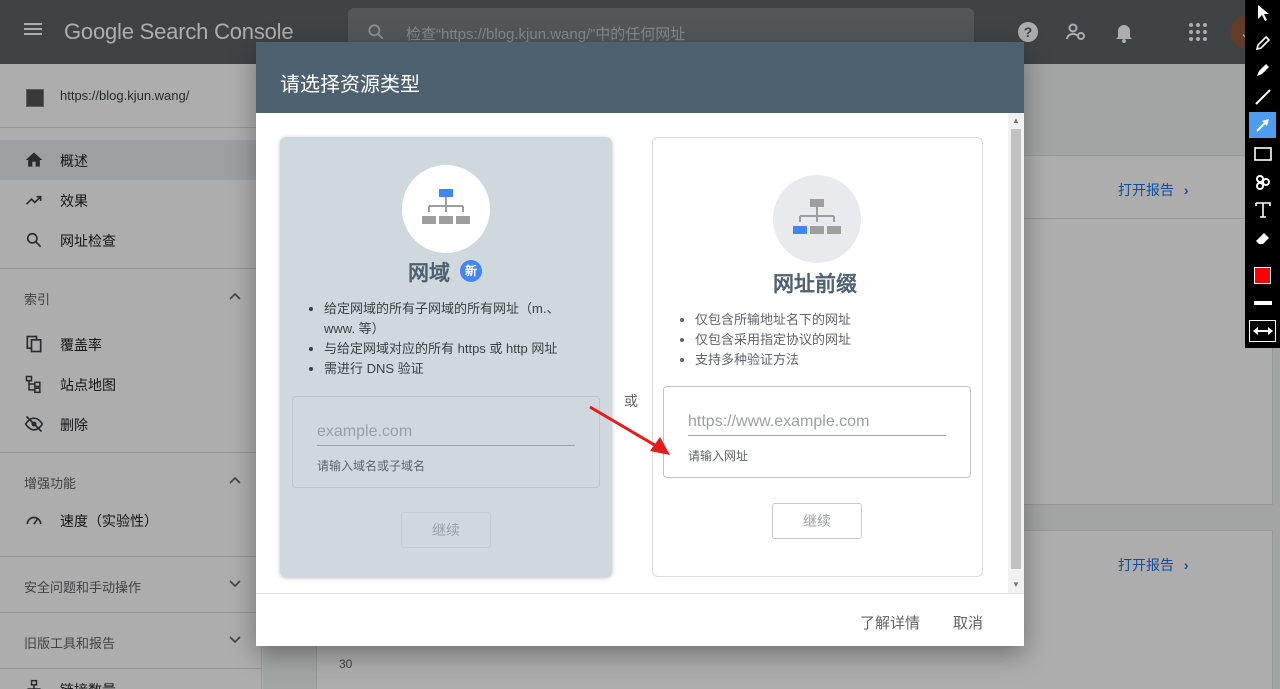 The image size is (1280, 689). What do you see at coordinates (629, 430) in the screenshot?
I see `annotation-arrow` at bounding box center [629, 430].